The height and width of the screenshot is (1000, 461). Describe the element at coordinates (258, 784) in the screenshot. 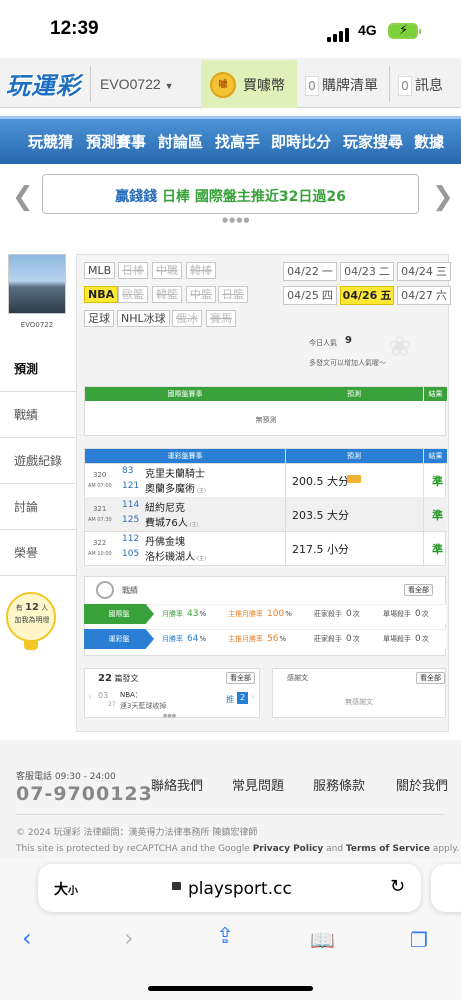

I see `footer-link: 常見問題` at that location.